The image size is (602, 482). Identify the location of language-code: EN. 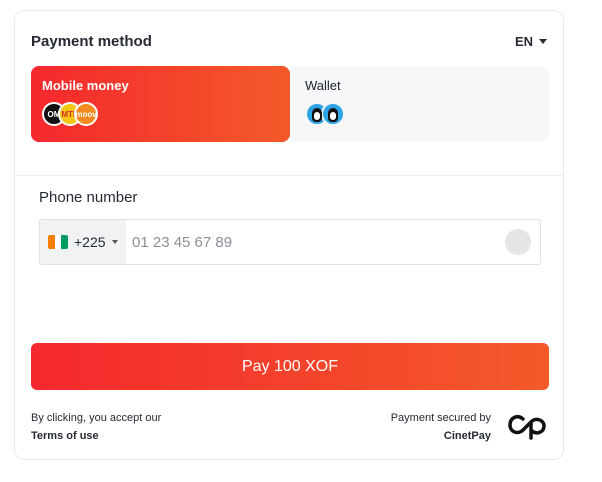
(523, 41).